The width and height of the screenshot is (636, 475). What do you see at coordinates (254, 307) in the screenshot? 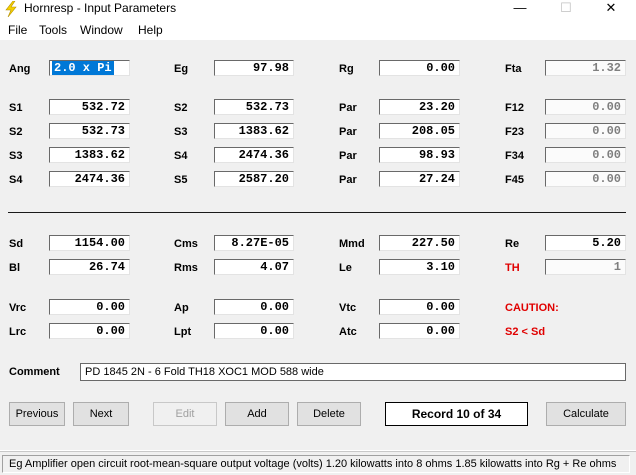
I see `ap-field: 0.00` at bounding box center [254, 307].